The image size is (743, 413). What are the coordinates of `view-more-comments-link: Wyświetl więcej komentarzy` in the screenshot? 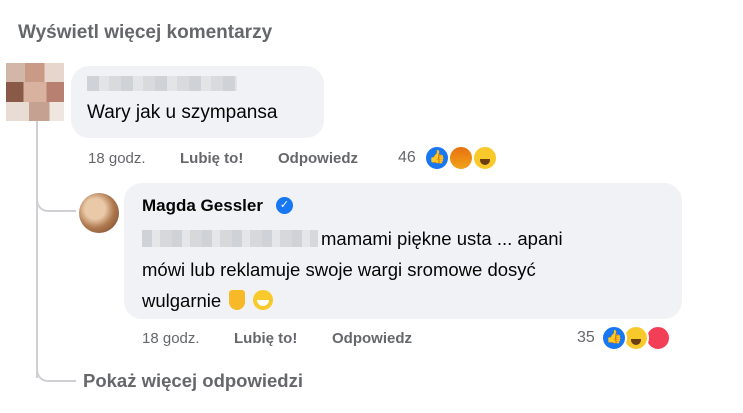 It's located at (145, 33).